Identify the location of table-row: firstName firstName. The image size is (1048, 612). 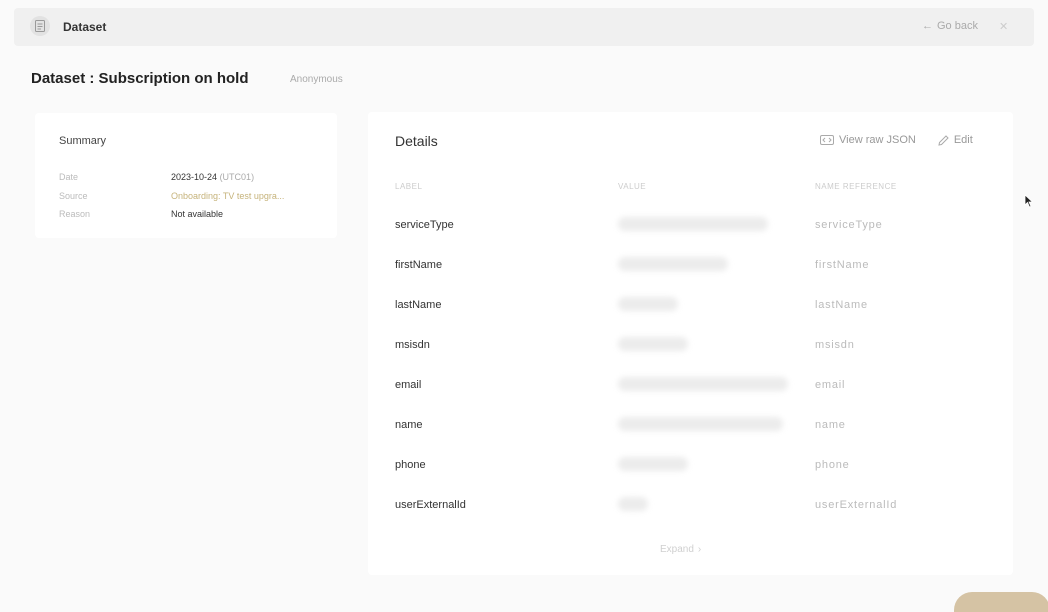
(690, 269).